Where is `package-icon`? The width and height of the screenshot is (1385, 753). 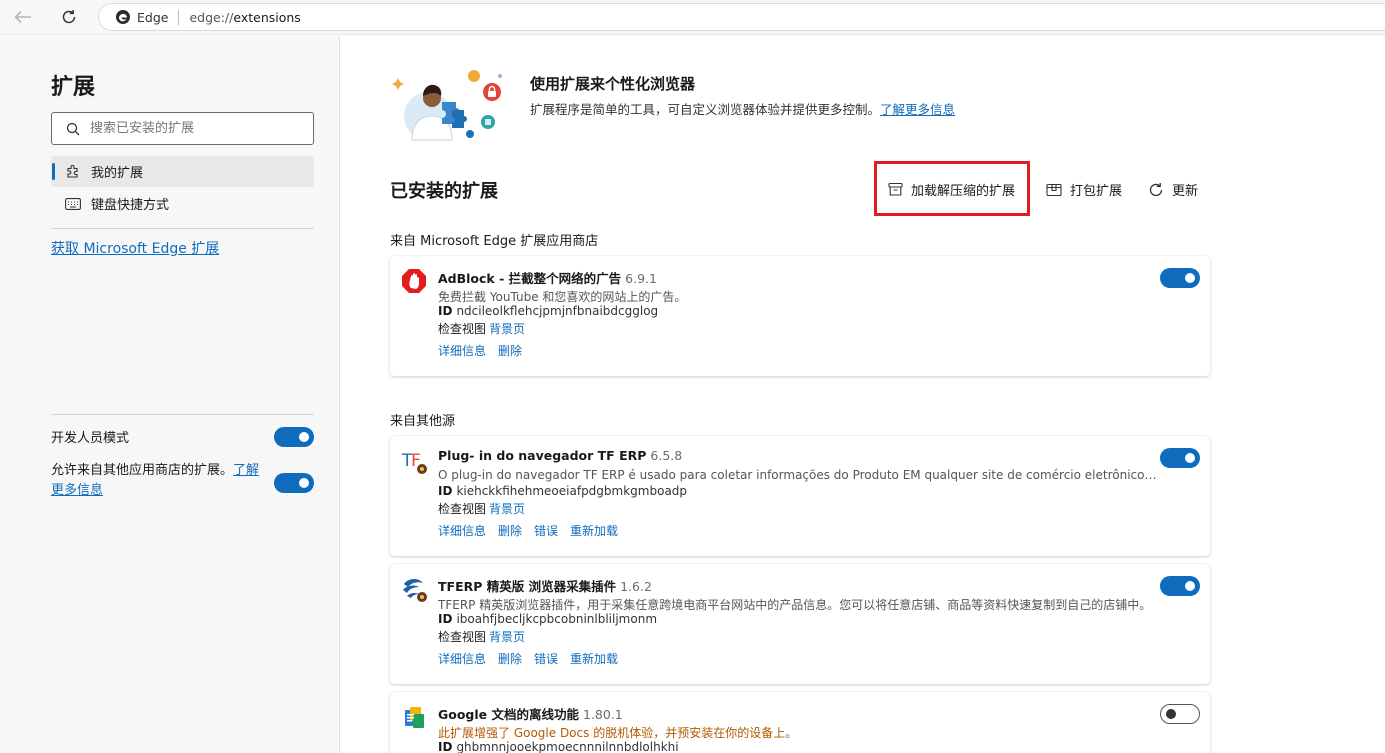 package-icon is located at coordinates (1054, 189).